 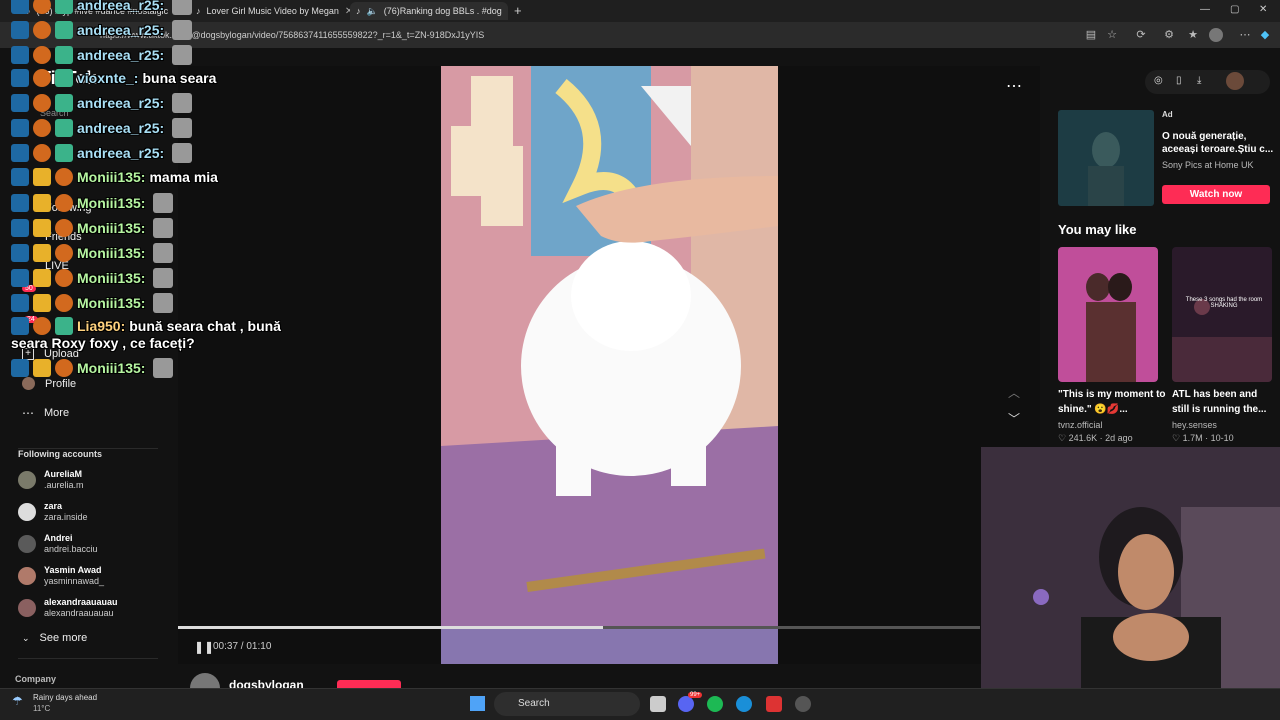 What do you see at coordinates (65, 697) in the screenshot?
I see `weather-title: Rainy days ahead` at bounding box center [65, 697].